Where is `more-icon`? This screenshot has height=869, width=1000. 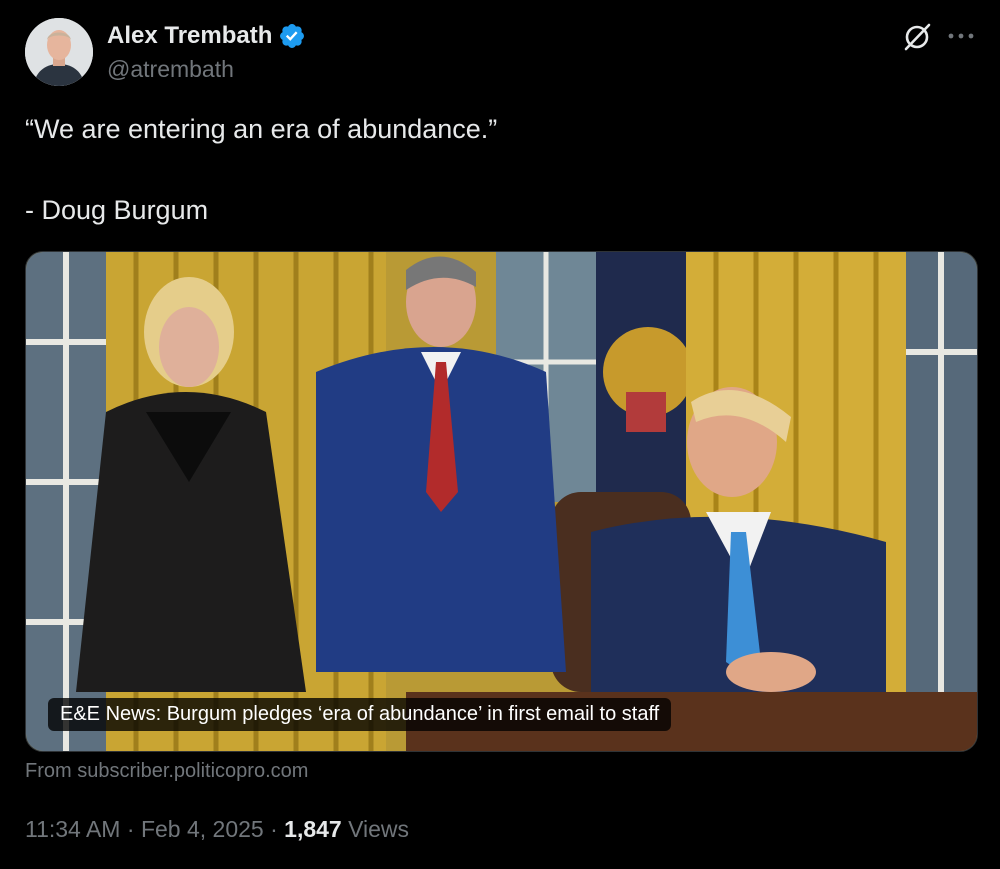 more-icon is located at coordinates (961, 36).